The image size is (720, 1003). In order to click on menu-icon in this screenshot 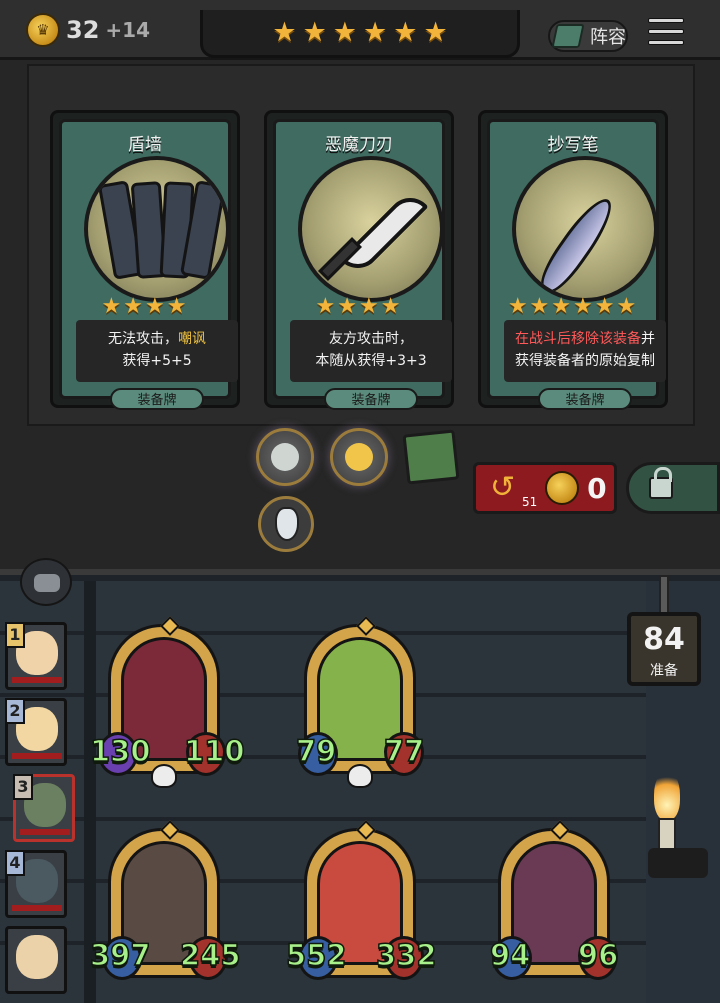, I will do `click(666, 34)`.